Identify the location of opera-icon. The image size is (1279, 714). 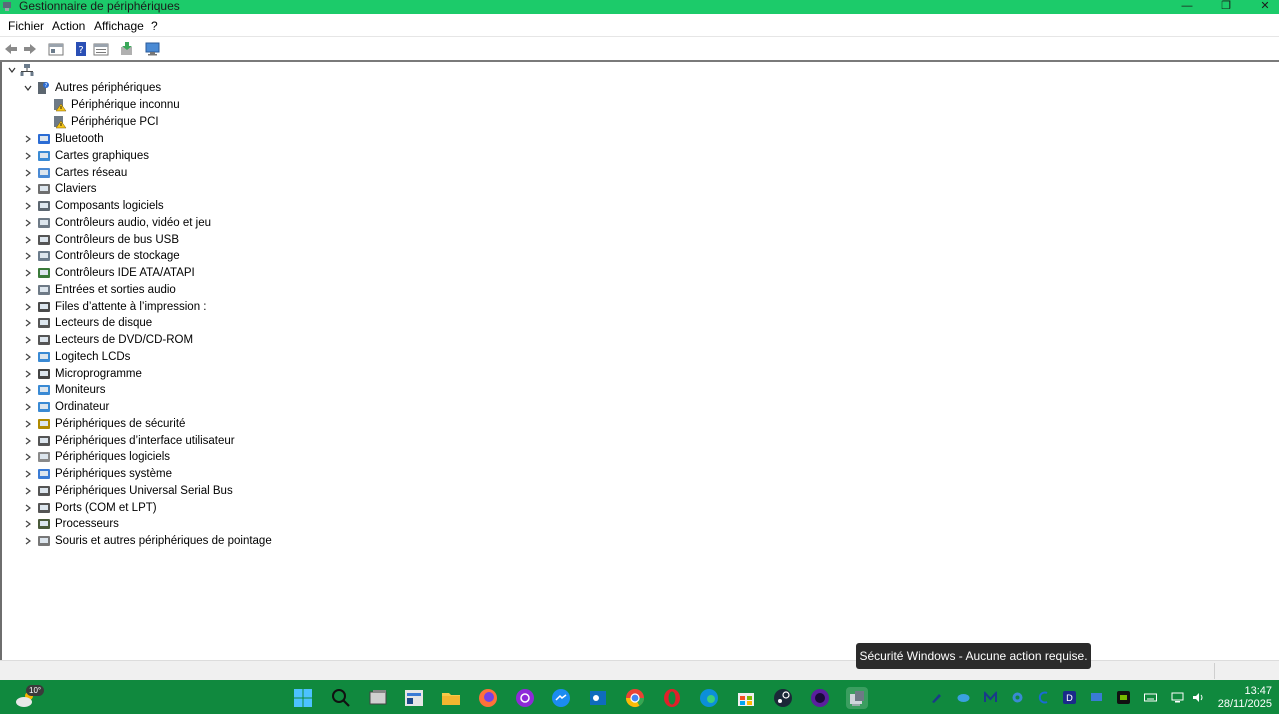
(672, 698).